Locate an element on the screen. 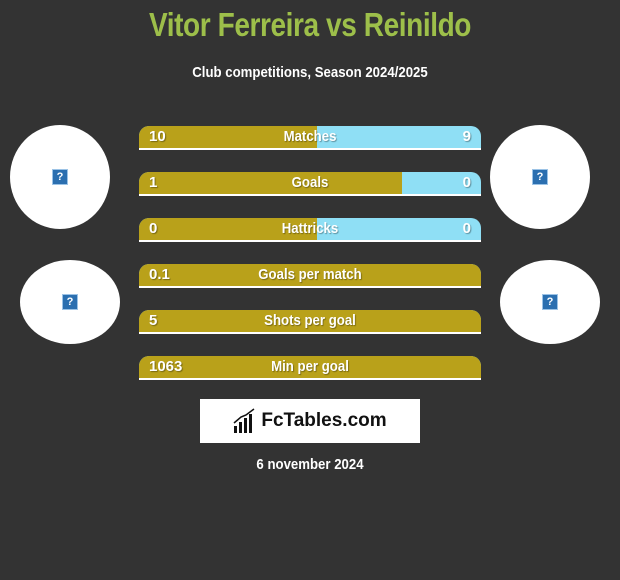  club-left-logo: ? is located at coordinates (70, 302).